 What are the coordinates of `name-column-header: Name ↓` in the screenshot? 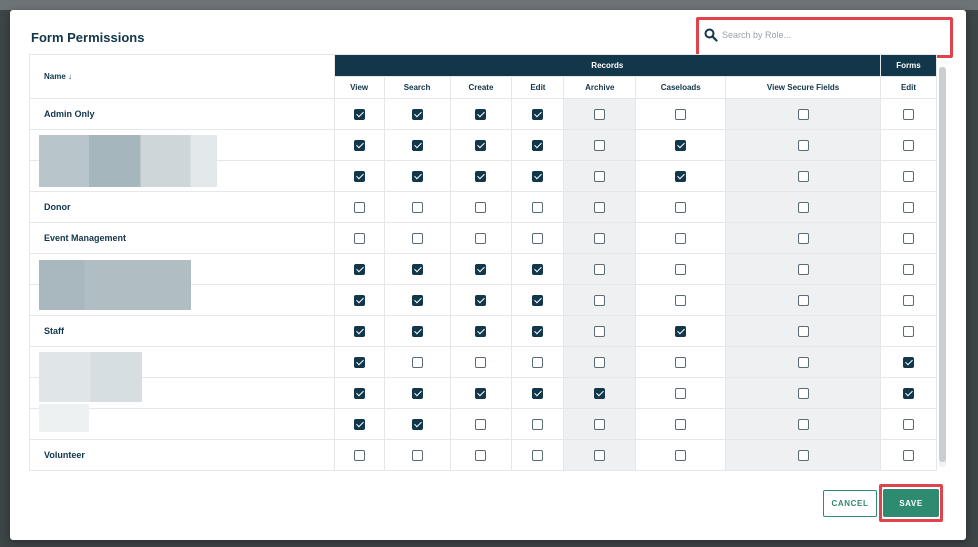 It's located at (182, 76).